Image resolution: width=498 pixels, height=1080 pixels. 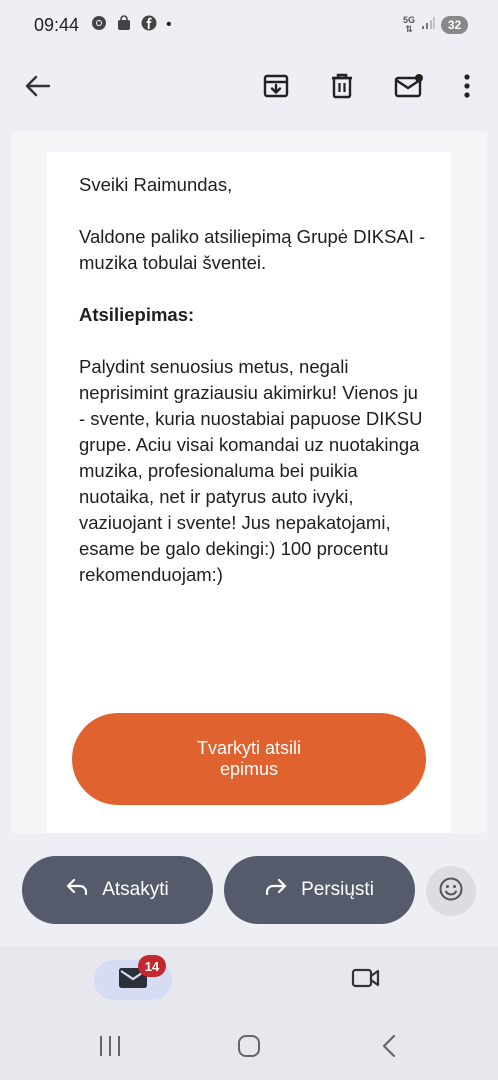 I want to click on forward-button: Persiųsti, so click(x=319, y=890).